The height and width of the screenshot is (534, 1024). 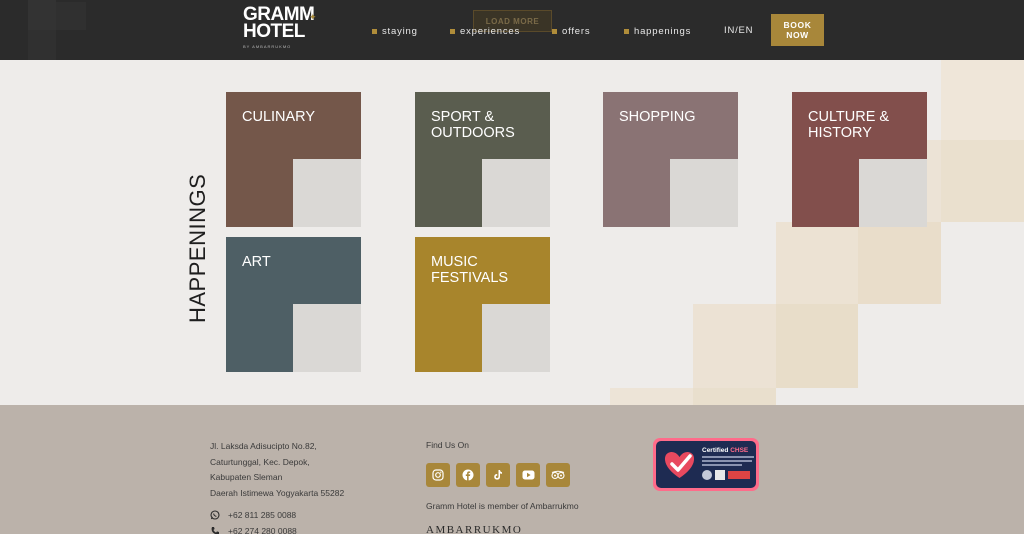 What do you see at coordinates (274, 31) in the screenshot?
I see `logo-line-2: HOTEL` at bounding box center [274, 31].